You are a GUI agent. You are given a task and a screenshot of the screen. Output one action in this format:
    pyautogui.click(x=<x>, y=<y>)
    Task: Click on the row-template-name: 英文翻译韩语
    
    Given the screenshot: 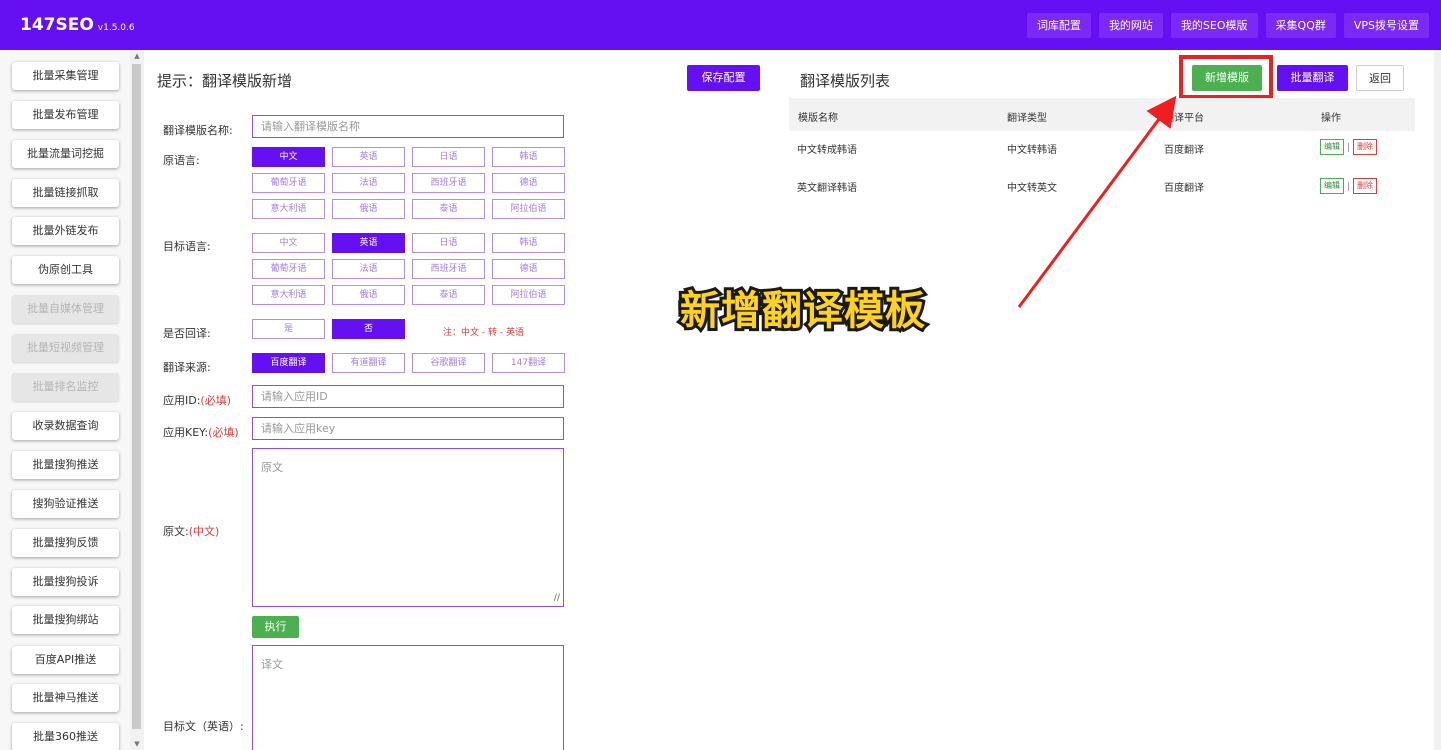 What is the action you would take?
    pyautogui.click(x=827, y=188)
    